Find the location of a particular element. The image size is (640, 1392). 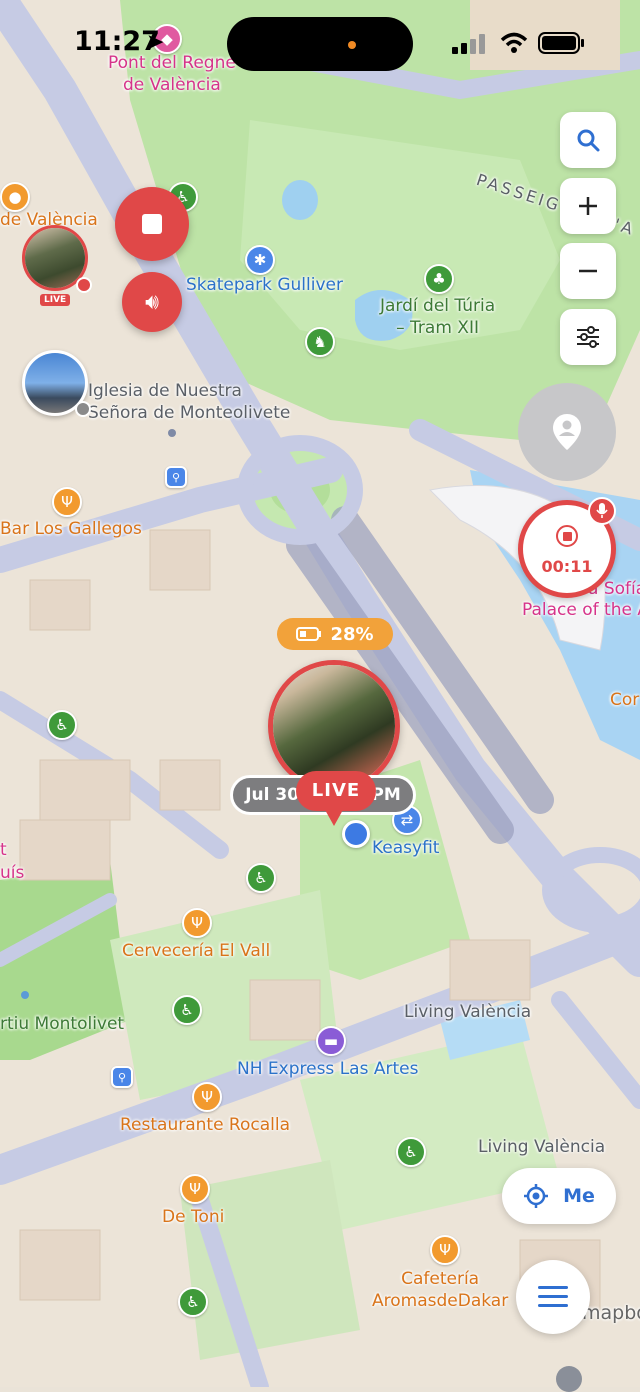

zoom-out-button is located at coordinates (588, 271).